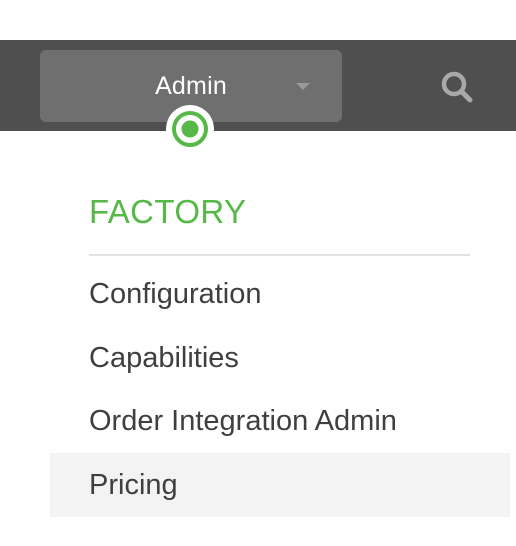 The height and width of the screenshot is (546, 516). I want to click on chevron-down-icon, so click(303, 86).